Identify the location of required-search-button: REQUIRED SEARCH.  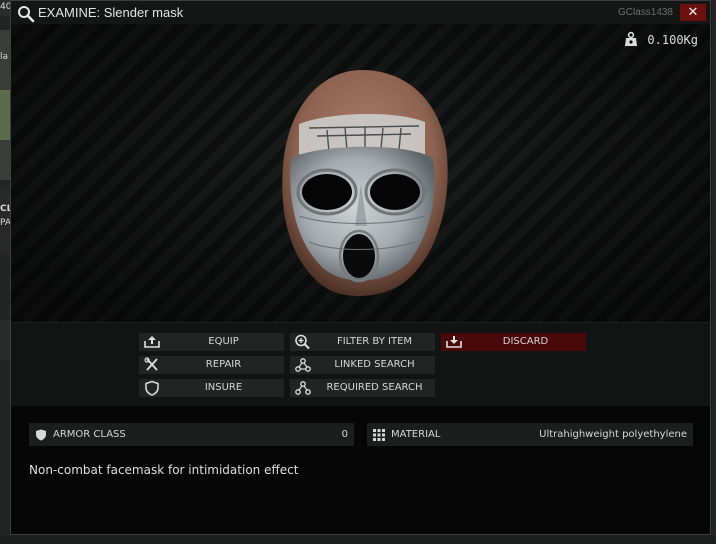
(362, 388).